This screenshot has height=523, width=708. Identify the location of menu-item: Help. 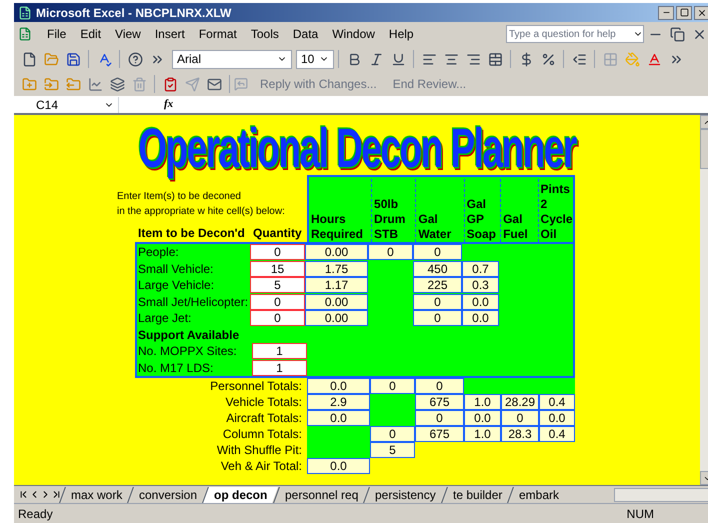
(401, 34).